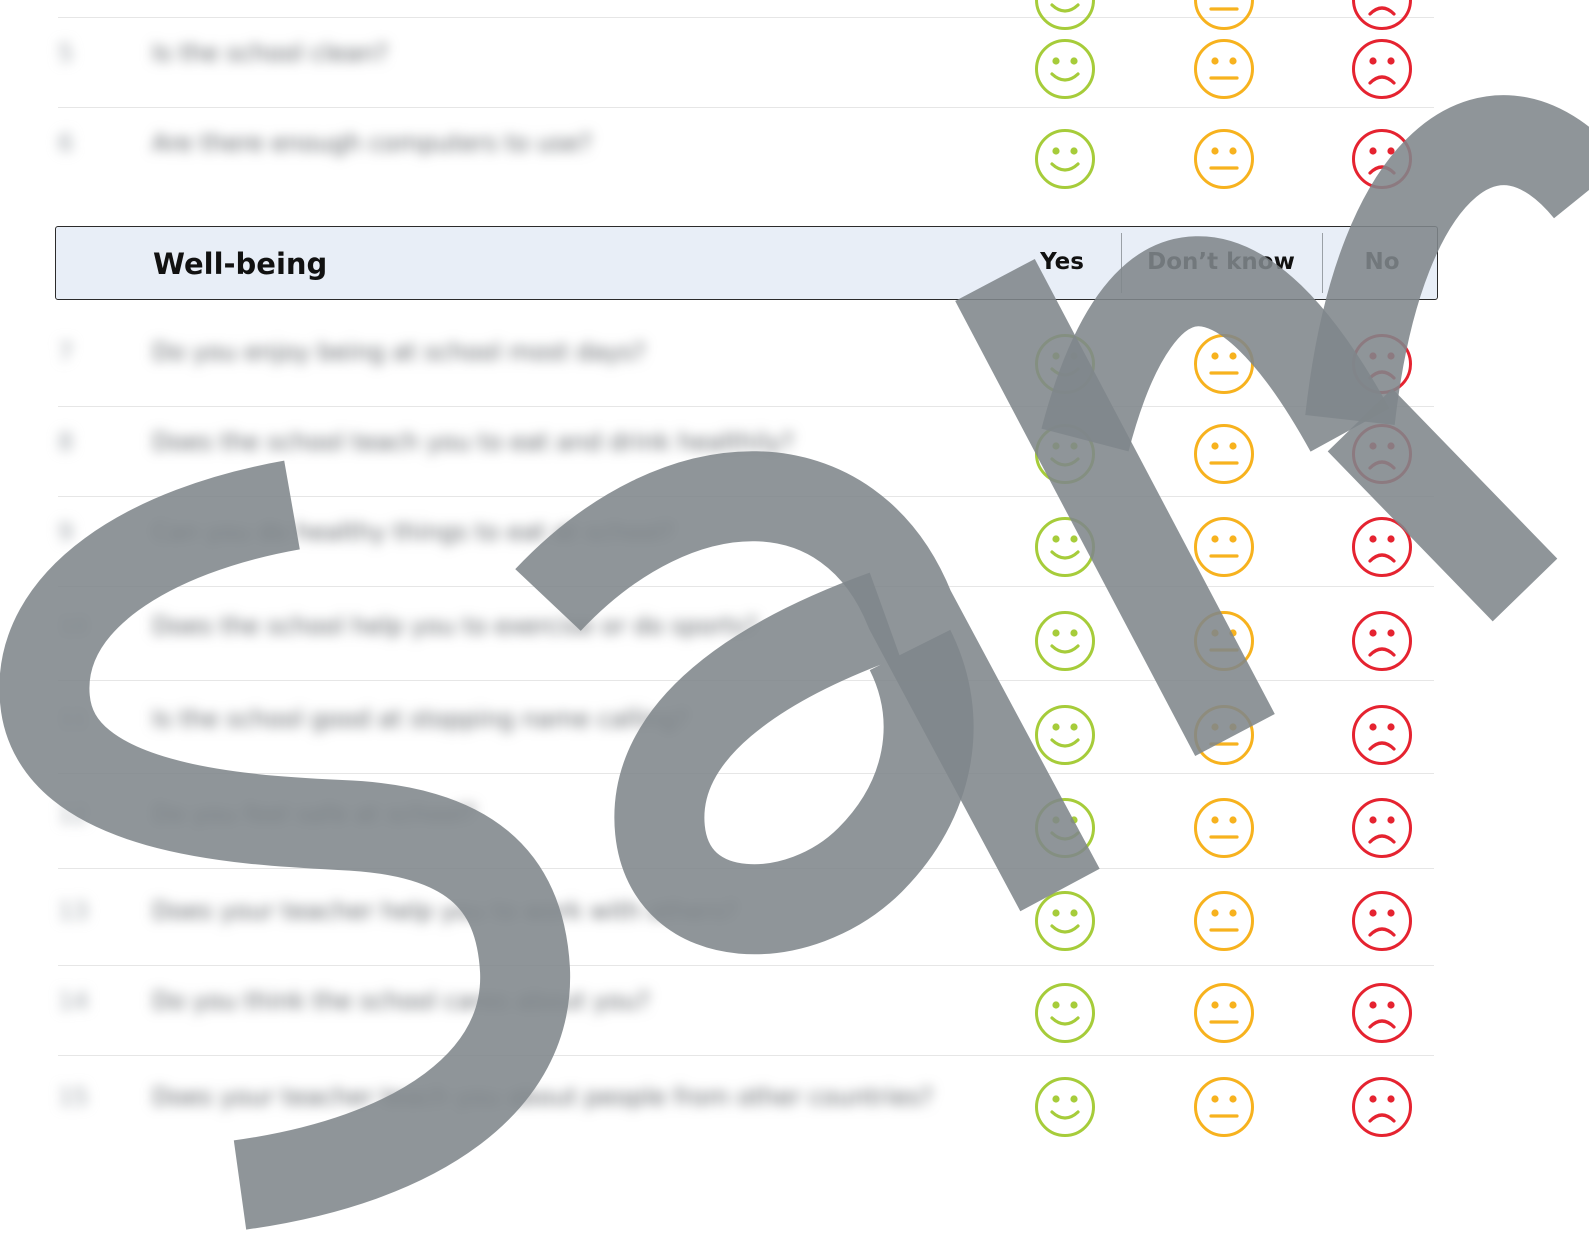 This screenshot has width=1589, height=1236. Describe the element at coordinates (66, 352) in the screenshot. I see `question-number: 7` at that location.